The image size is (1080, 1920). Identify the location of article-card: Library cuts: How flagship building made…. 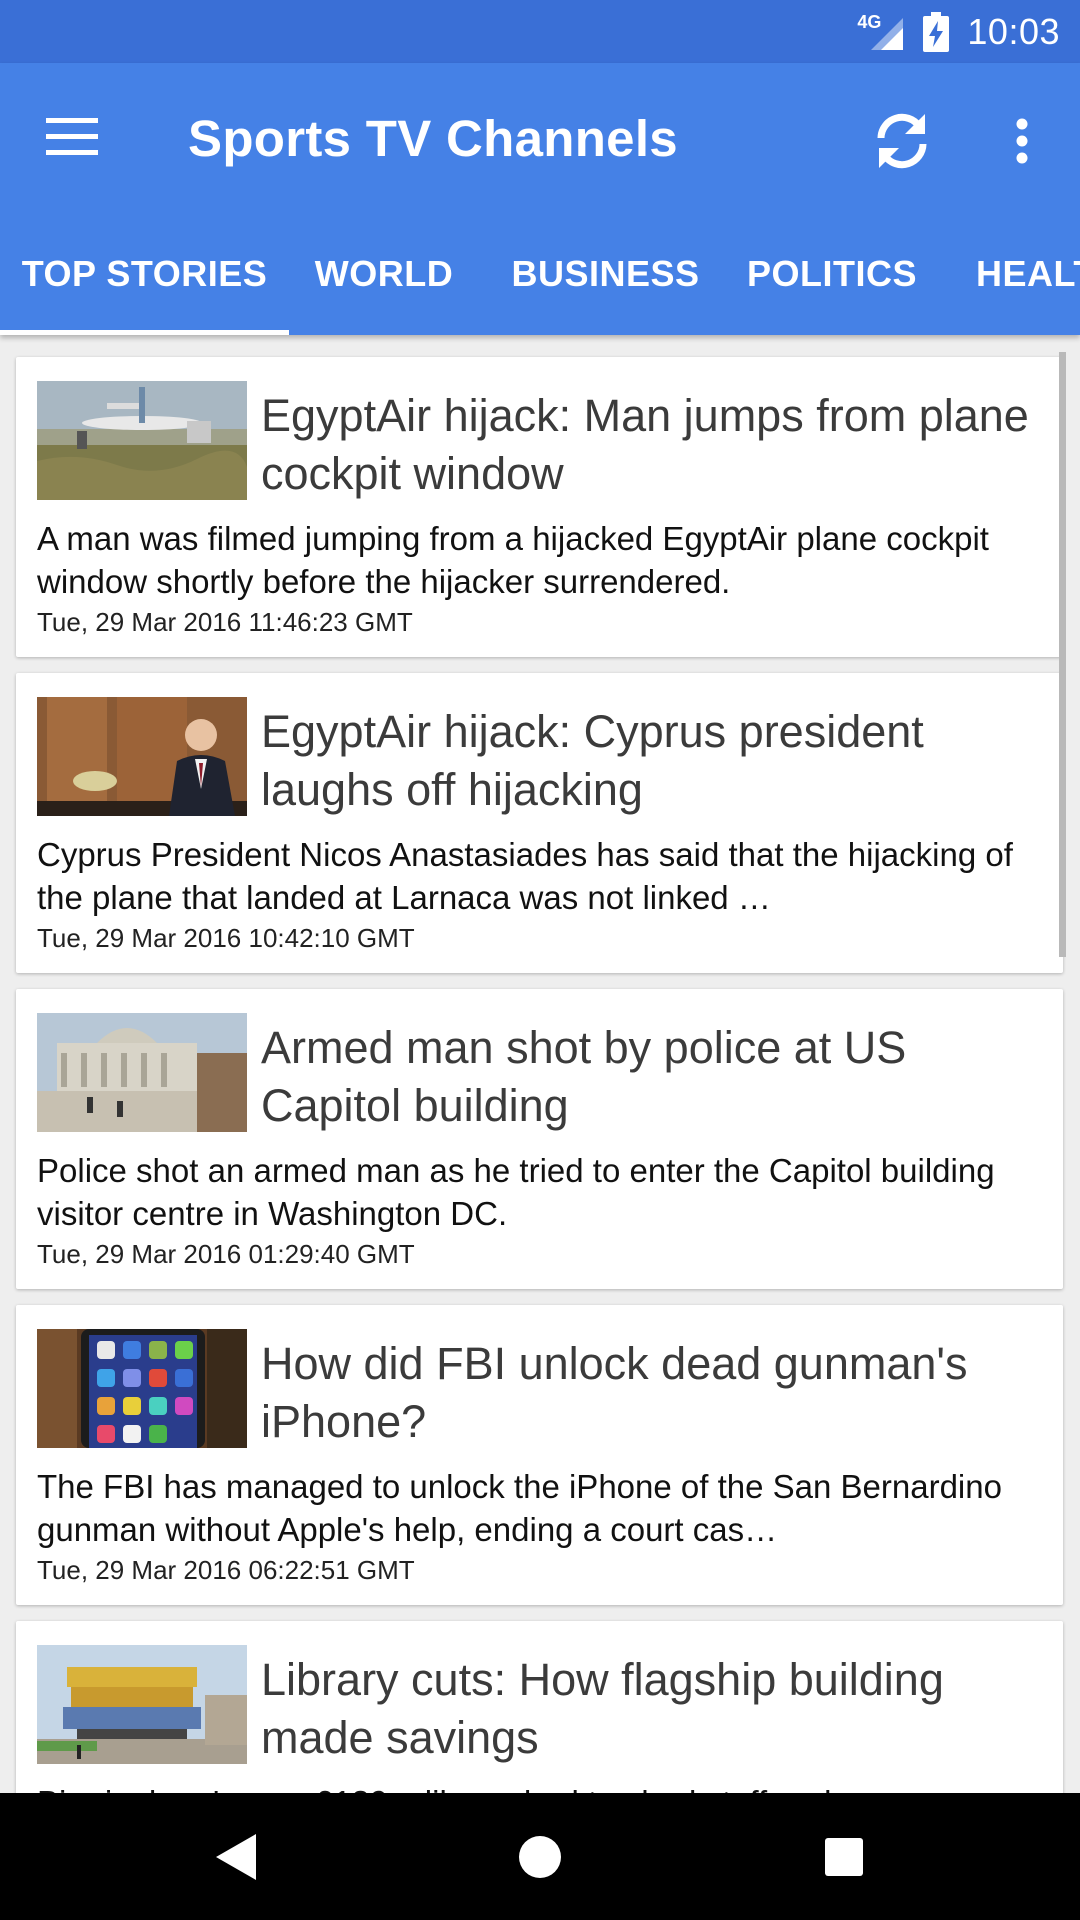
(539, 1707).